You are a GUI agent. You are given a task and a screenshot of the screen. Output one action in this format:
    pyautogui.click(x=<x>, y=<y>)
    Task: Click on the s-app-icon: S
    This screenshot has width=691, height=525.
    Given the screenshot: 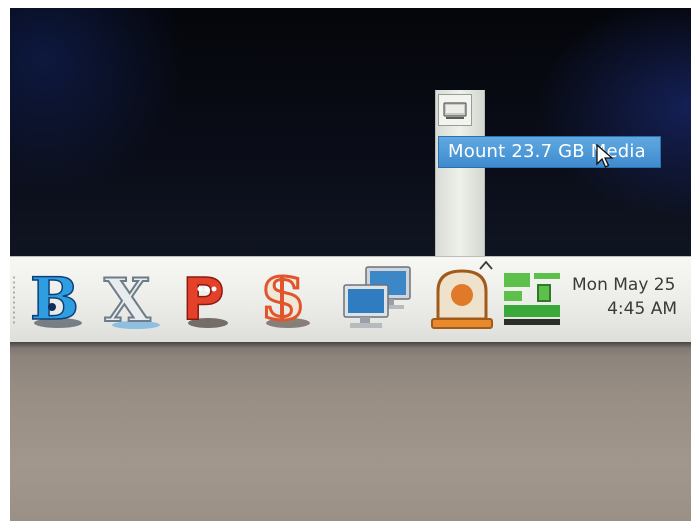 What is the action you would take?
    pyautogui.click(x=289, y=298)
    